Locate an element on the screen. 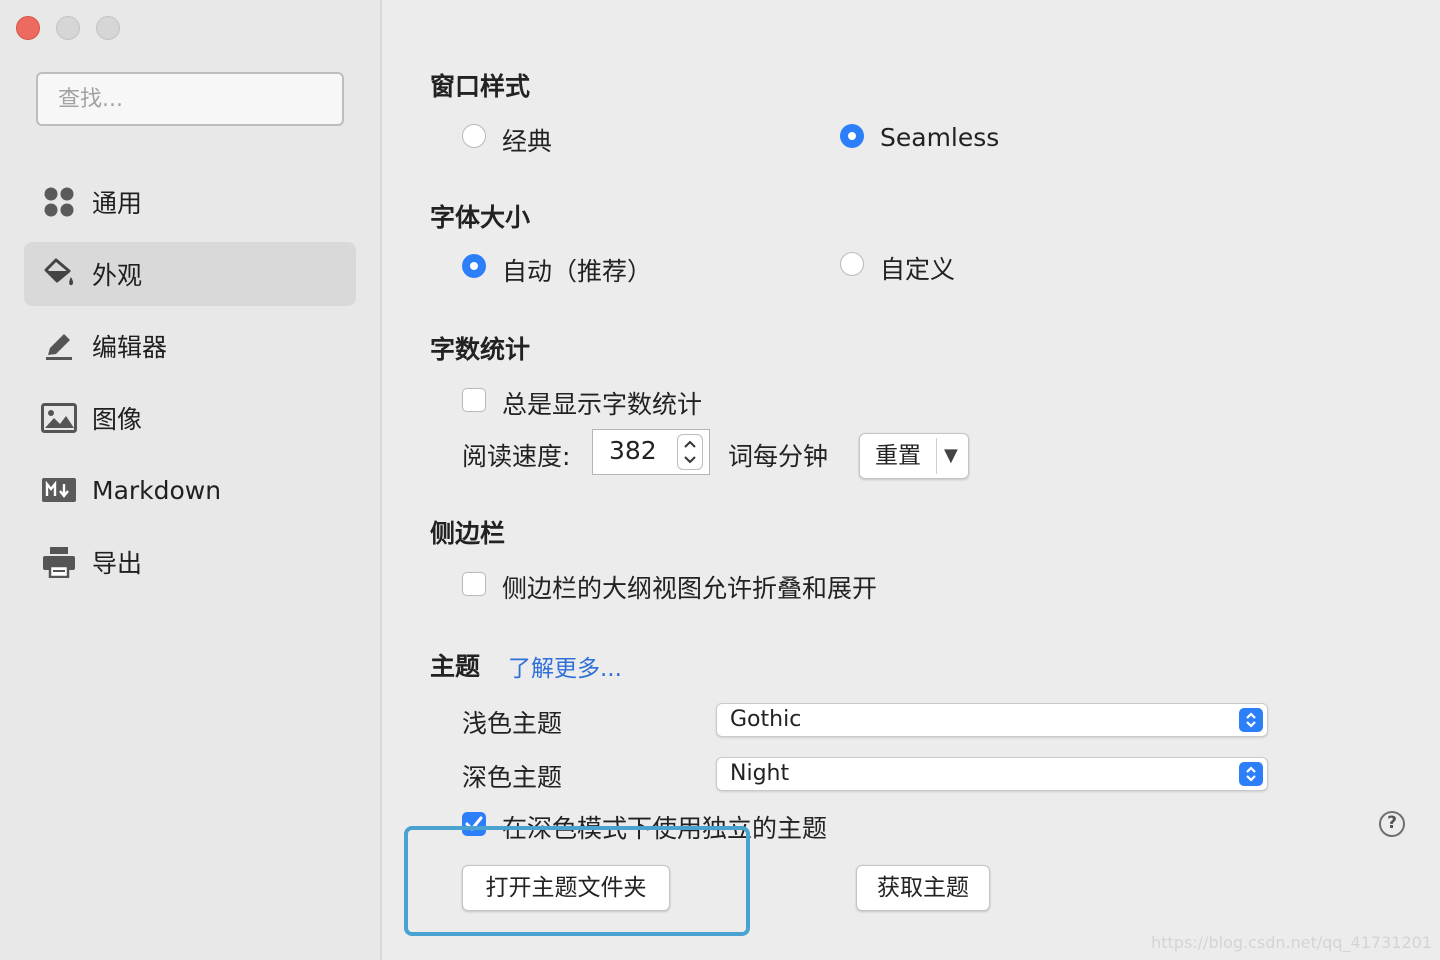 The height and width of the screenshot is (960, 1440). window-style-seamless-label: Seamless is located at coordinates (940, 137).